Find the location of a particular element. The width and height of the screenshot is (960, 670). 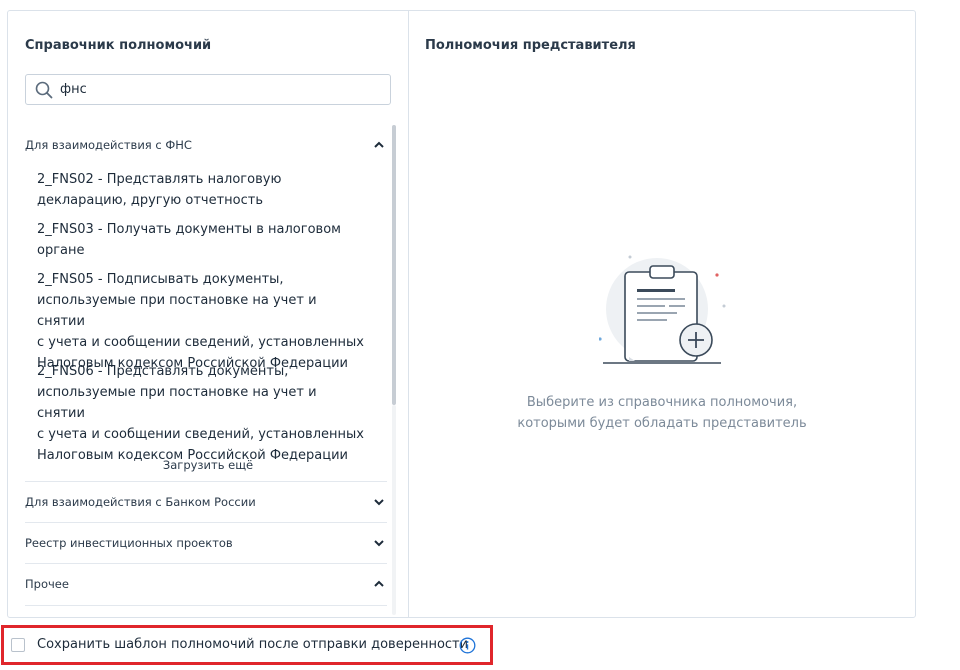

directory-title: Справочник полномочий is located at coordinates (118, 45).